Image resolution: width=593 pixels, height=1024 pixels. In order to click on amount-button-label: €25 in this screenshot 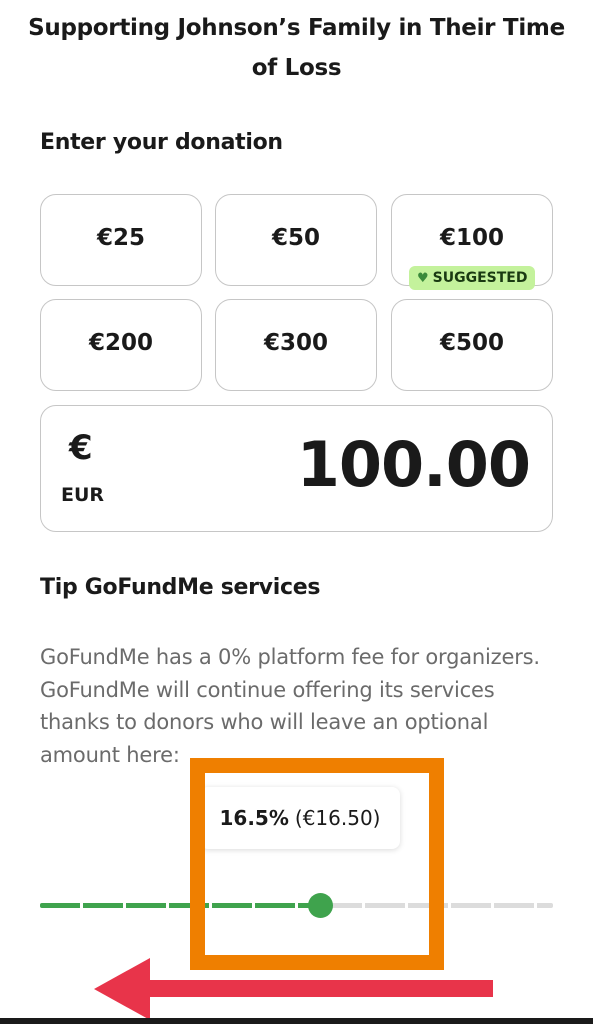, I will do `click(120, 238)`.